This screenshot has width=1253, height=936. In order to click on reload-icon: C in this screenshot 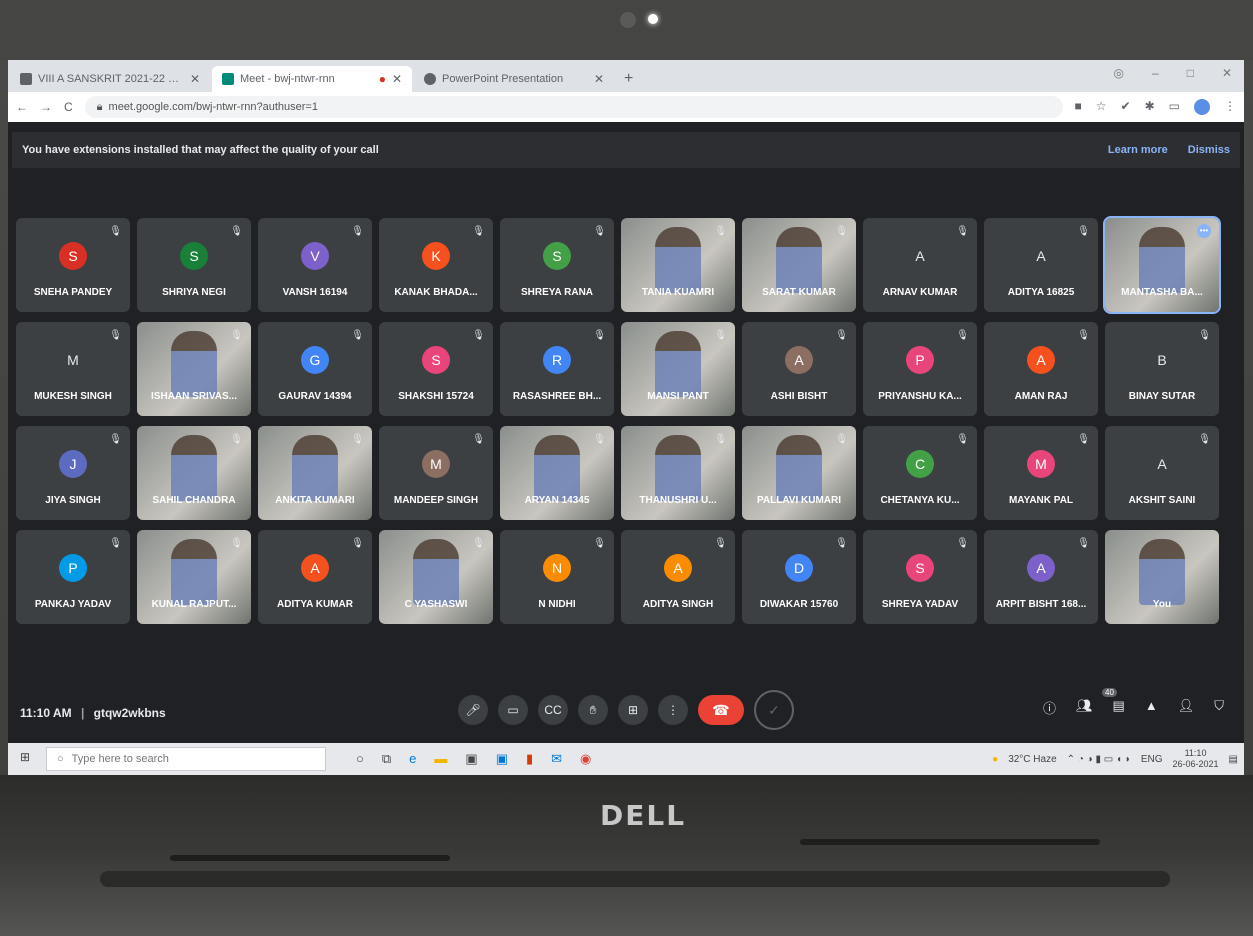, I will do `click(68, 107)`.